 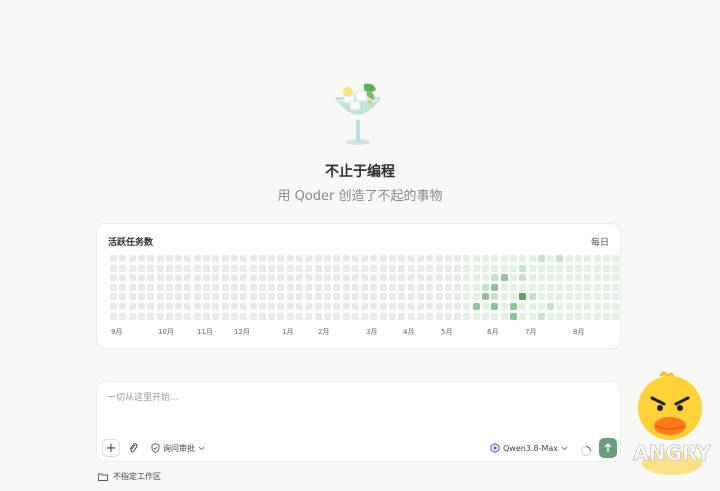 I want to click on workspace-selector: 不指定工作区, so click(x=129, y=476).